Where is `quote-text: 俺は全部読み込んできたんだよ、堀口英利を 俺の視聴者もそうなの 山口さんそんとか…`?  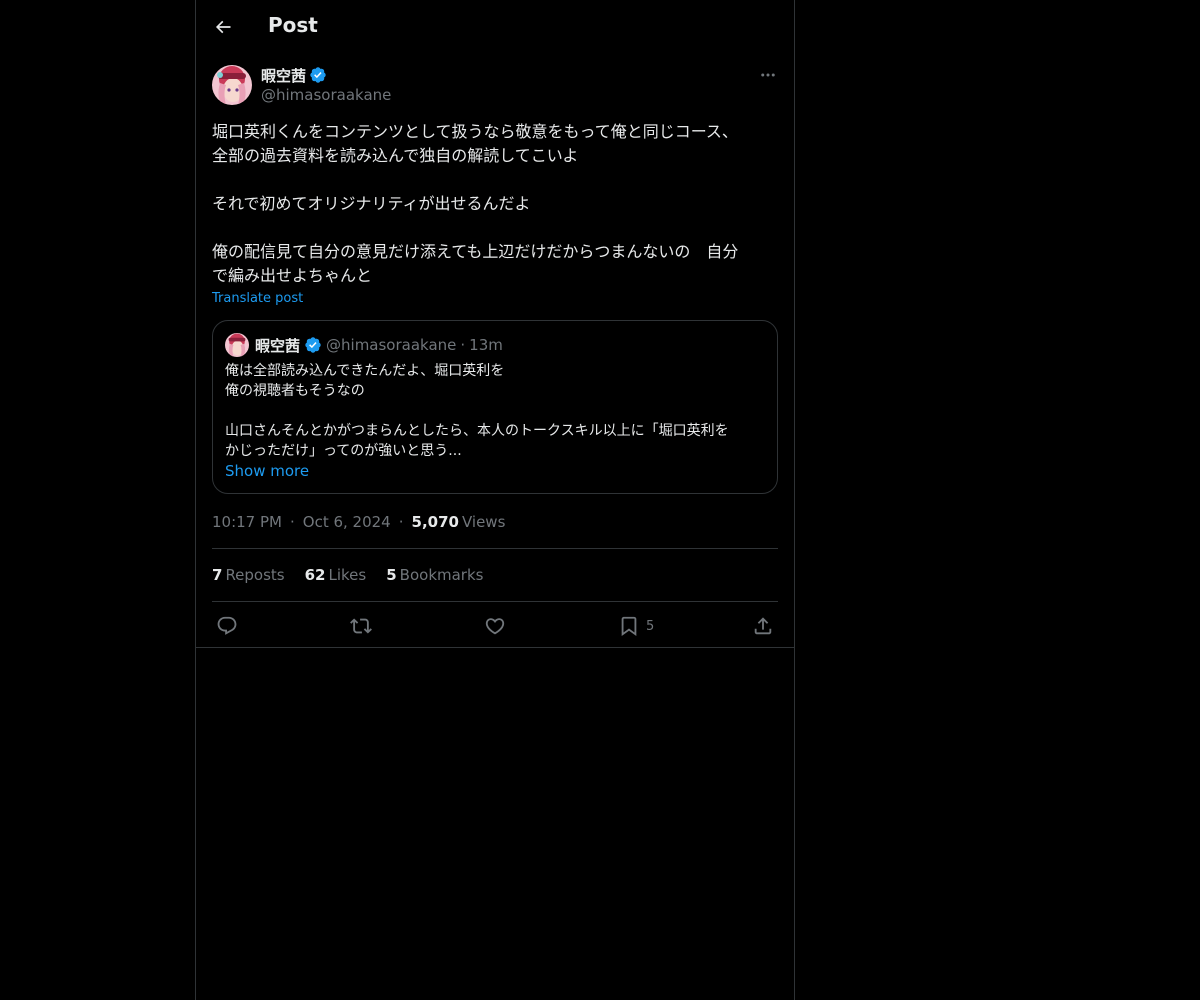
quote-text: 俺は全部読み込んできたんだよ、堀口英利を 俺の視聴者もそうなの 山口さんそんとか… is located at coordinates (497, 411).